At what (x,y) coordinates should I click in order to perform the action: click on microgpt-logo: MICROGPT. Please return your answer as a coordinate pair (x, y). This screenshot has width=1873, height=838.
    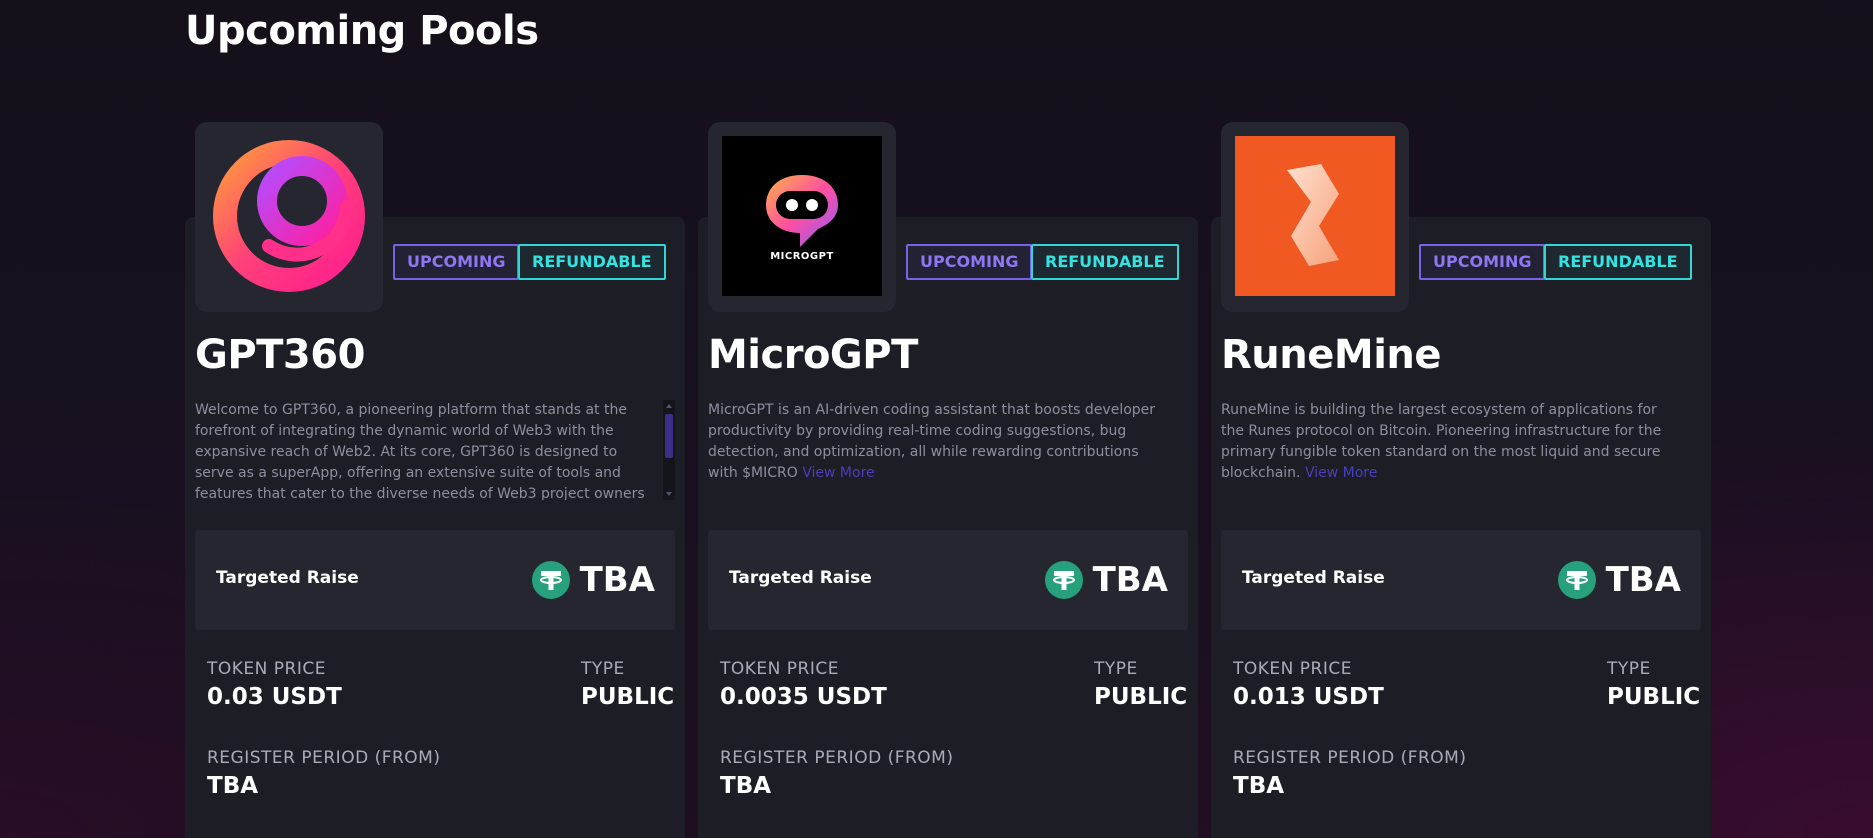
    Looking at the image, I should click on (802, 216).